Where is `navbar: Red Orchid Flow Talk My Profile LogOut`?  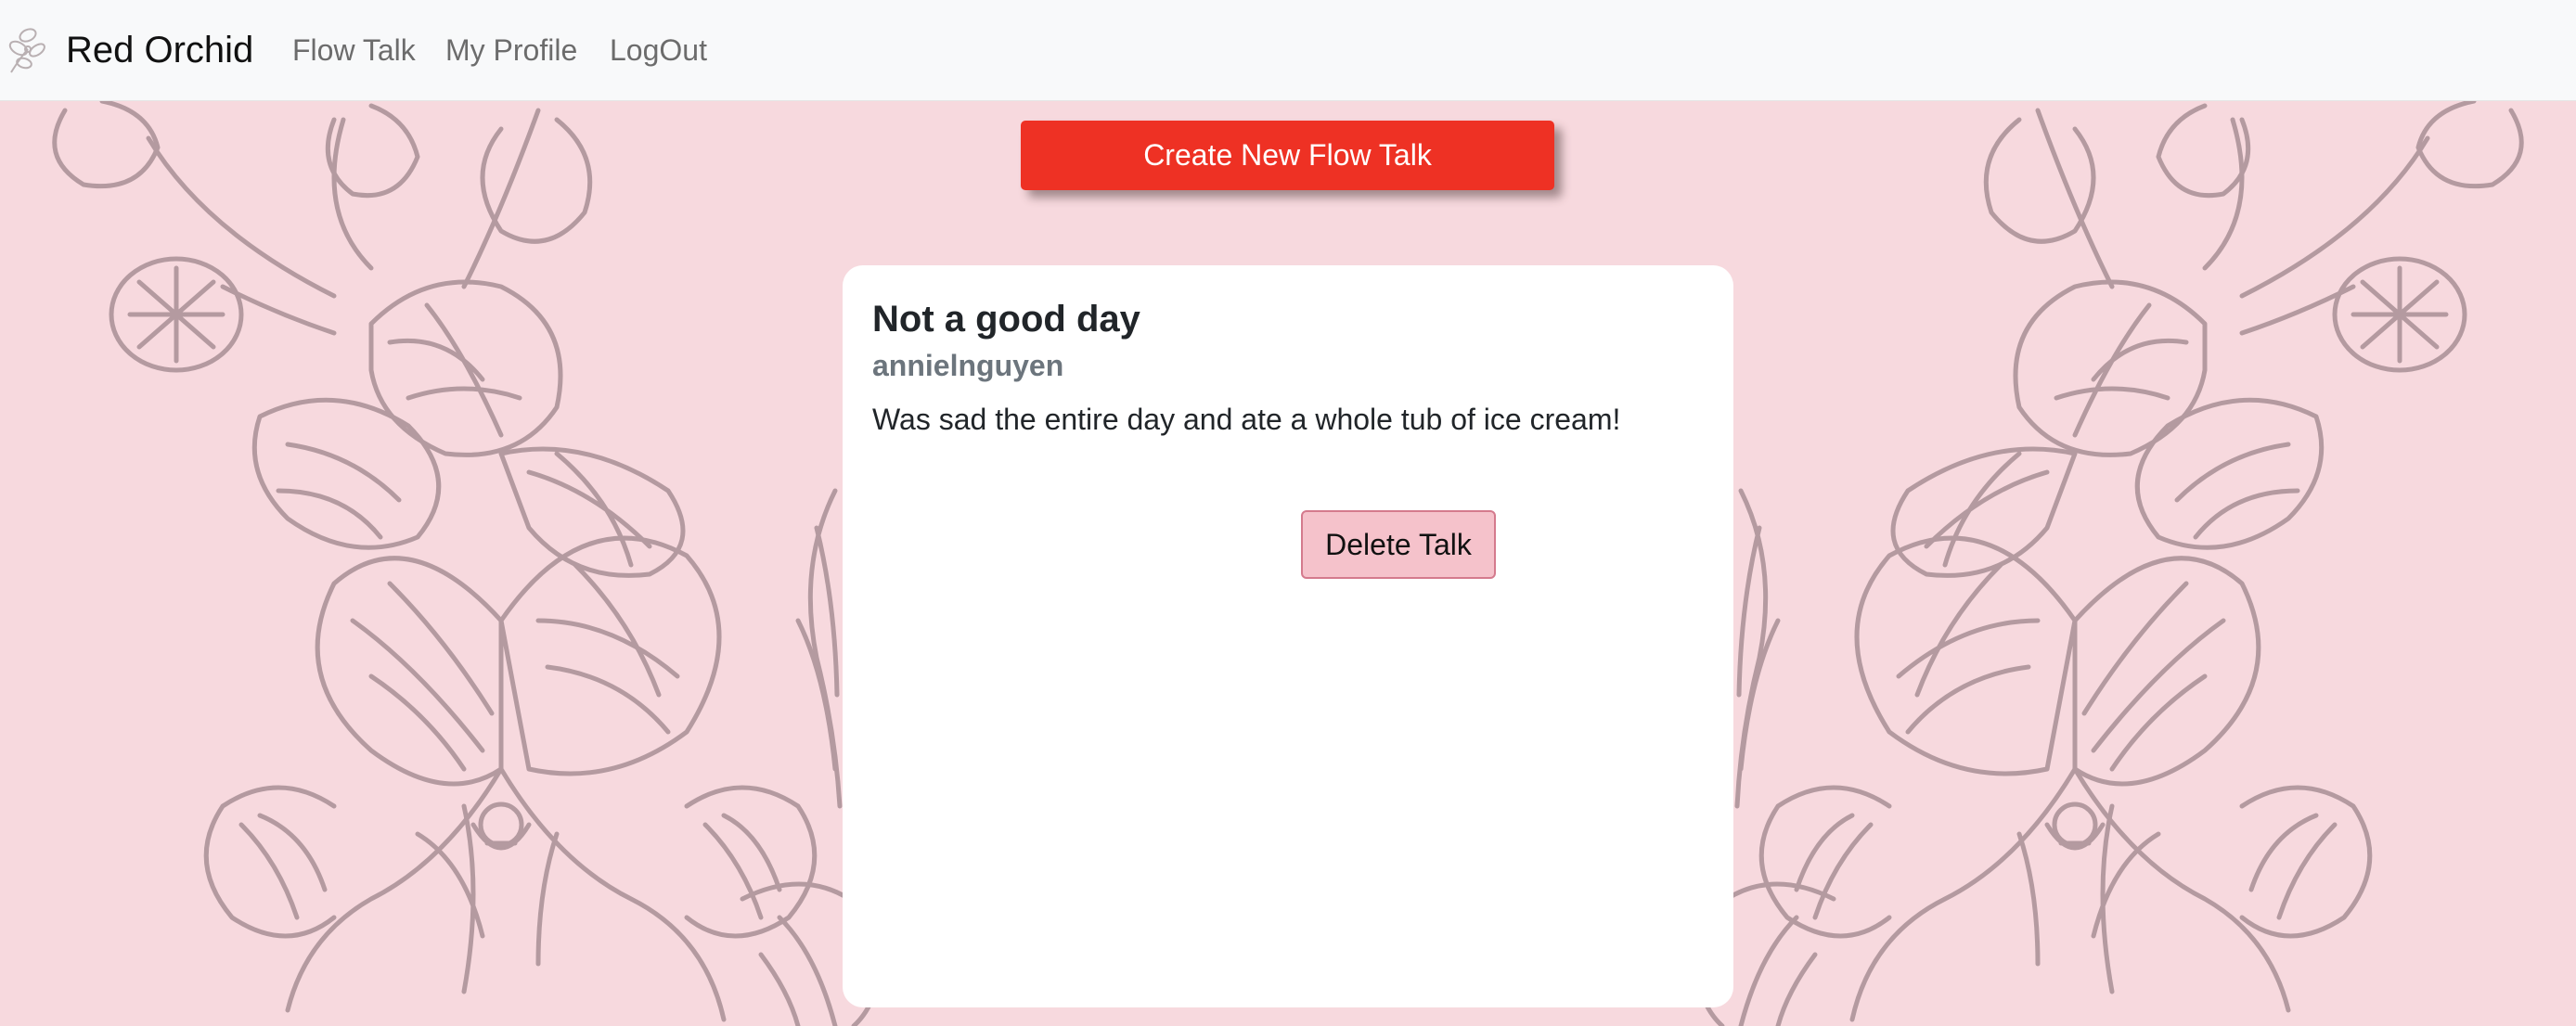 navbar: Red Orchid Flow Talk My Profile LogOut is located at coordinates (1288, 50).